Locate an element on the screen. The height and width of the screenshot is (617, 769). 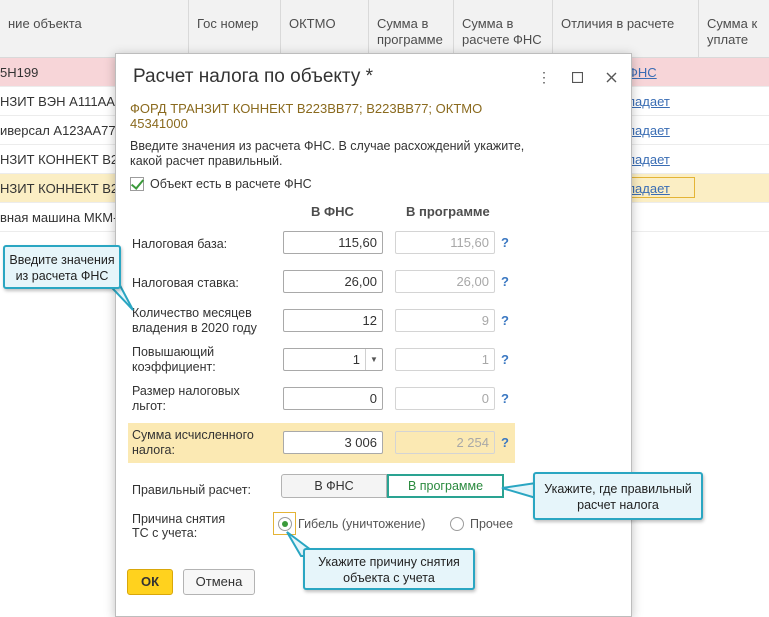
coefficient-fns-value: 1 is located at coordinates (356, 359).